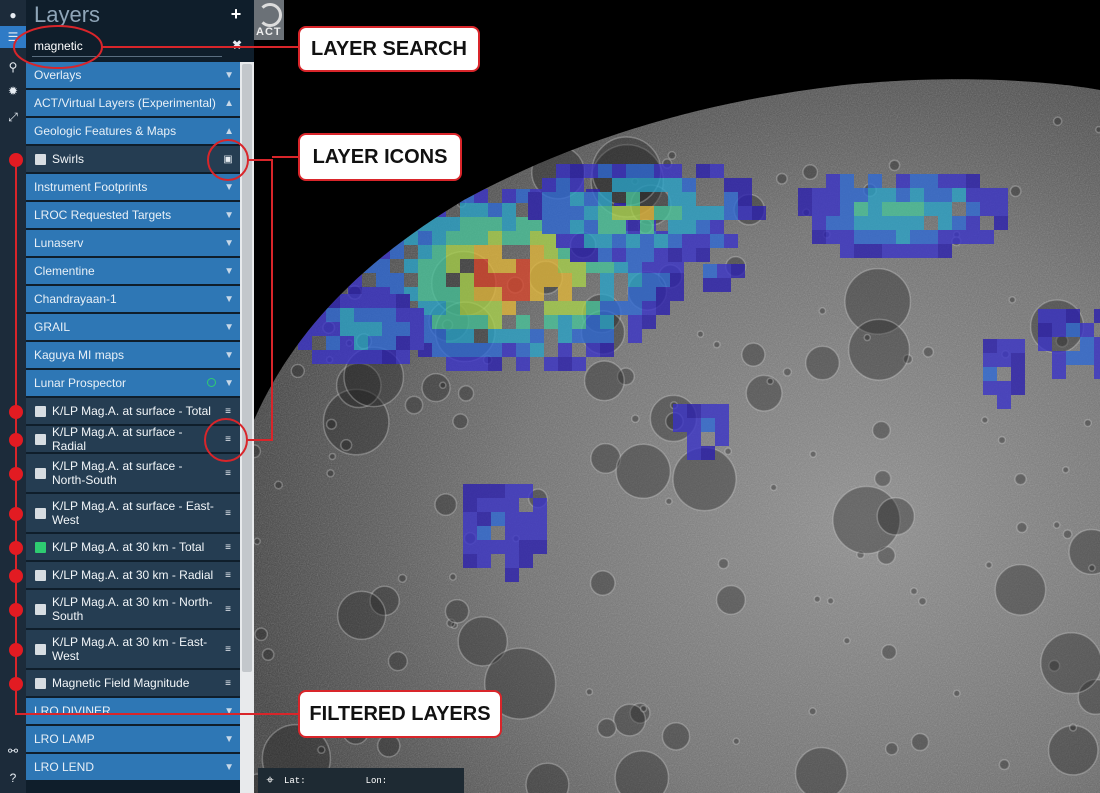 The height and width of the screenshot is (793, 1100). What do you see at coordinates (133, 768) in the screenshot?
I see `layer-group-lro-lend: LRO LEND ▼` at bounding box center [133, 768].